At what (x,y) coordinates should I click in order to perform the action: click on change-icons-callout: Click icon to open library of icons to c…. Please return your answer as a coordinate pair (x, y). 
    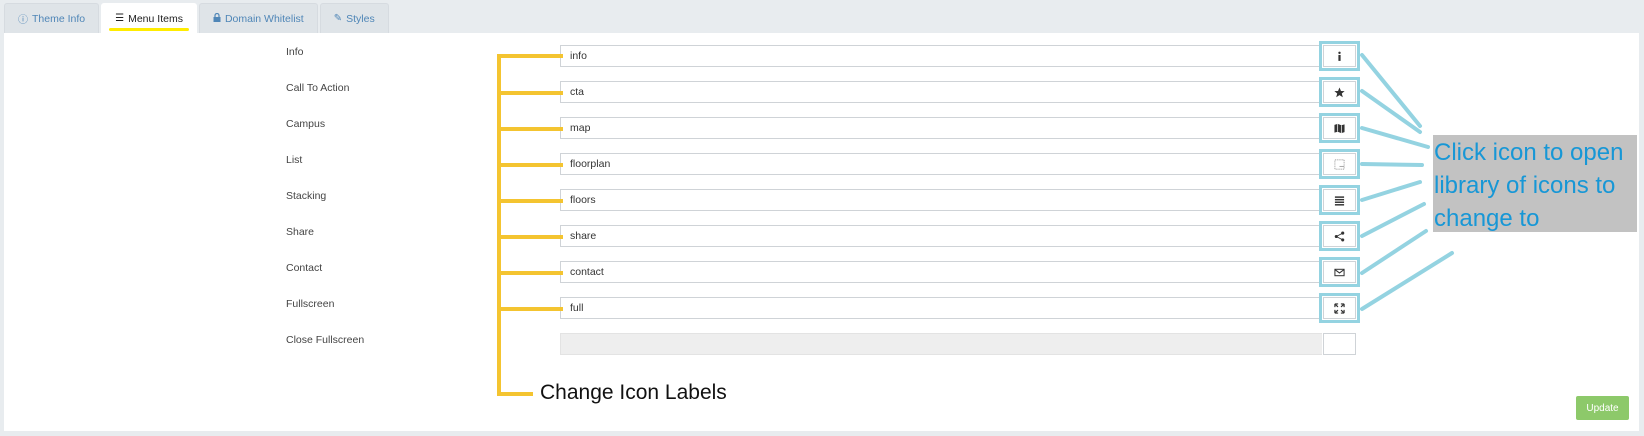
    Looking at the image, I should click on (1529, 185).